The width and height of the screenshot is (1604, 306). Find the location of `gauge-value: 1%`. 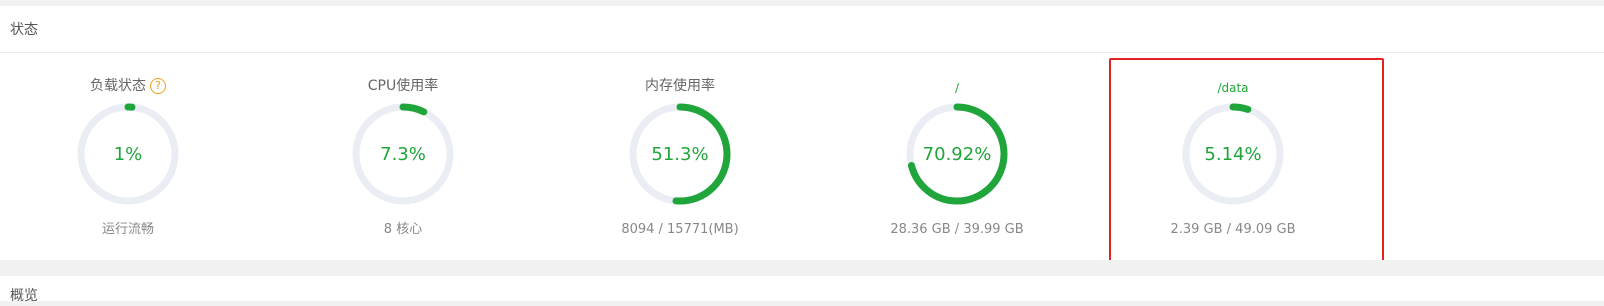

gauge-value: 1% is located at coordinates (128, 154).